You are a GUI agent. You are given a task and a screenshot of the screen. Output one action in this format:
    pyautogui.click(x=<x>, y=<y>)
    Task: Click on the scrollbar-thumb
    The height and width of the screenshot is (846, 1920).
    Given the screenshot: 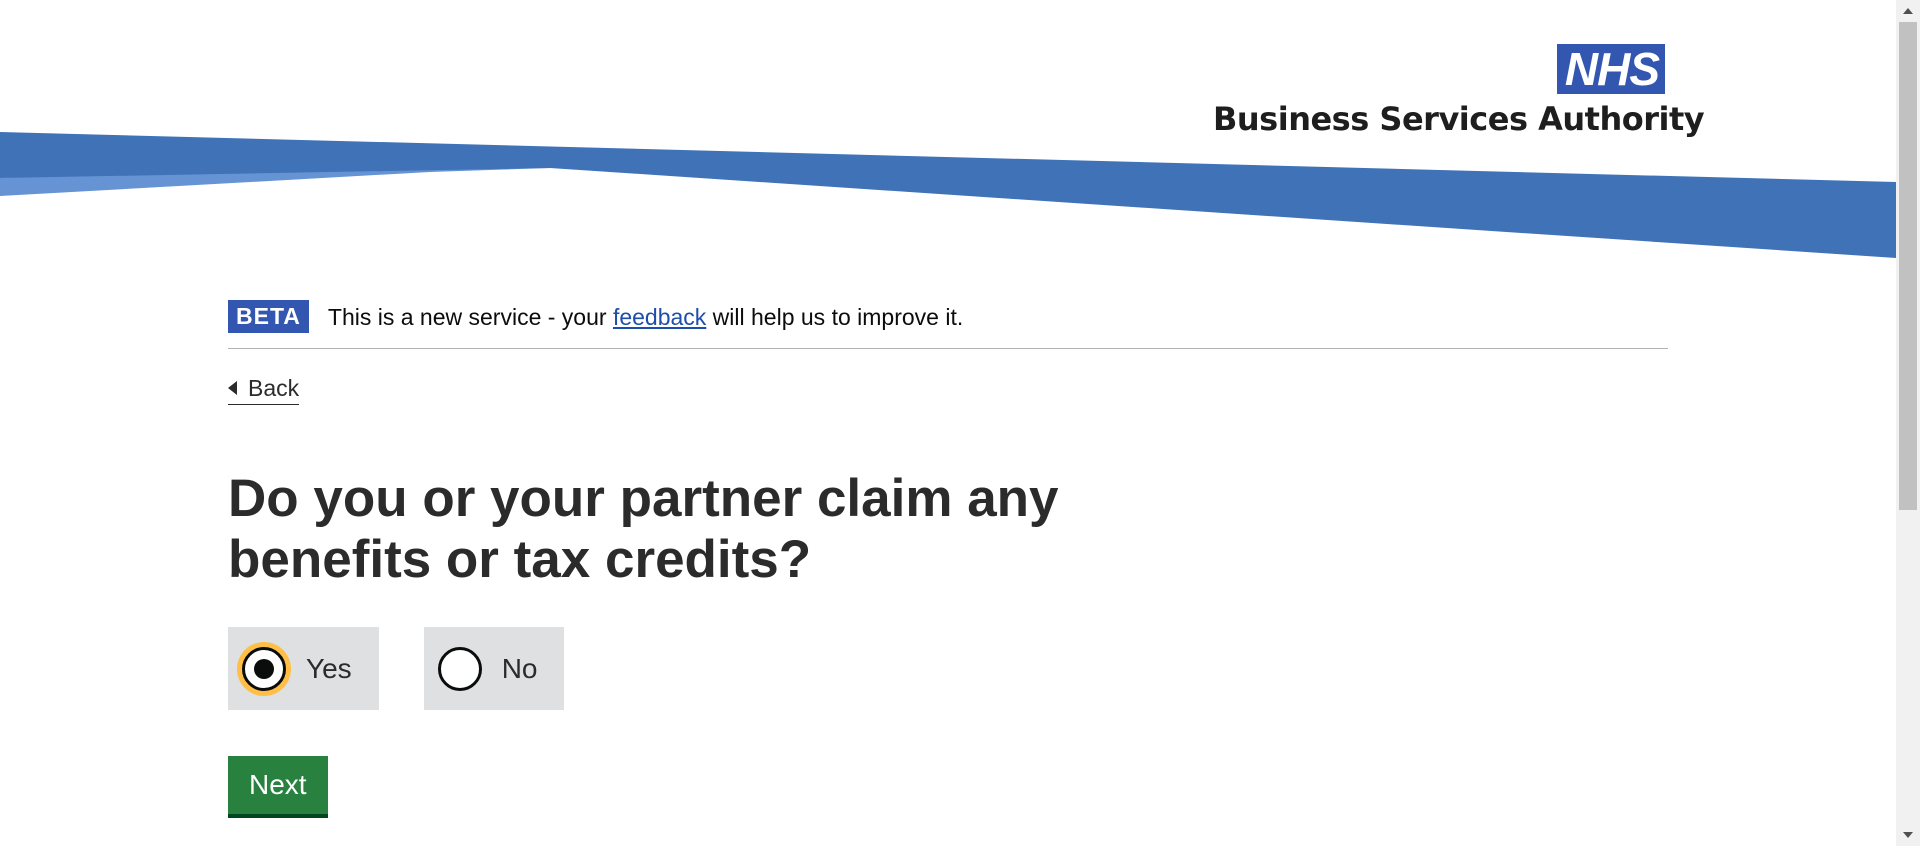 What is the action you would take?
    pyautogui.click(x=1908, y=266)
    